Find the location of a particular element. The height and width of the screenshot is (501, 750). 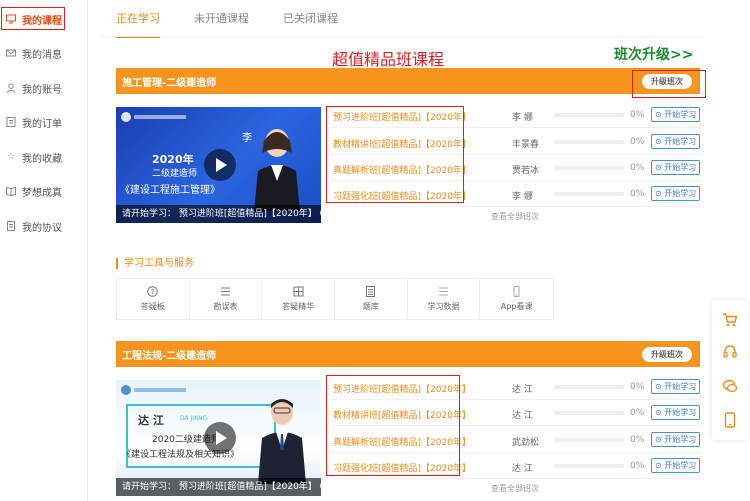

sidebar-item-label: 梦想成真 is located at coordinates (42, 193).